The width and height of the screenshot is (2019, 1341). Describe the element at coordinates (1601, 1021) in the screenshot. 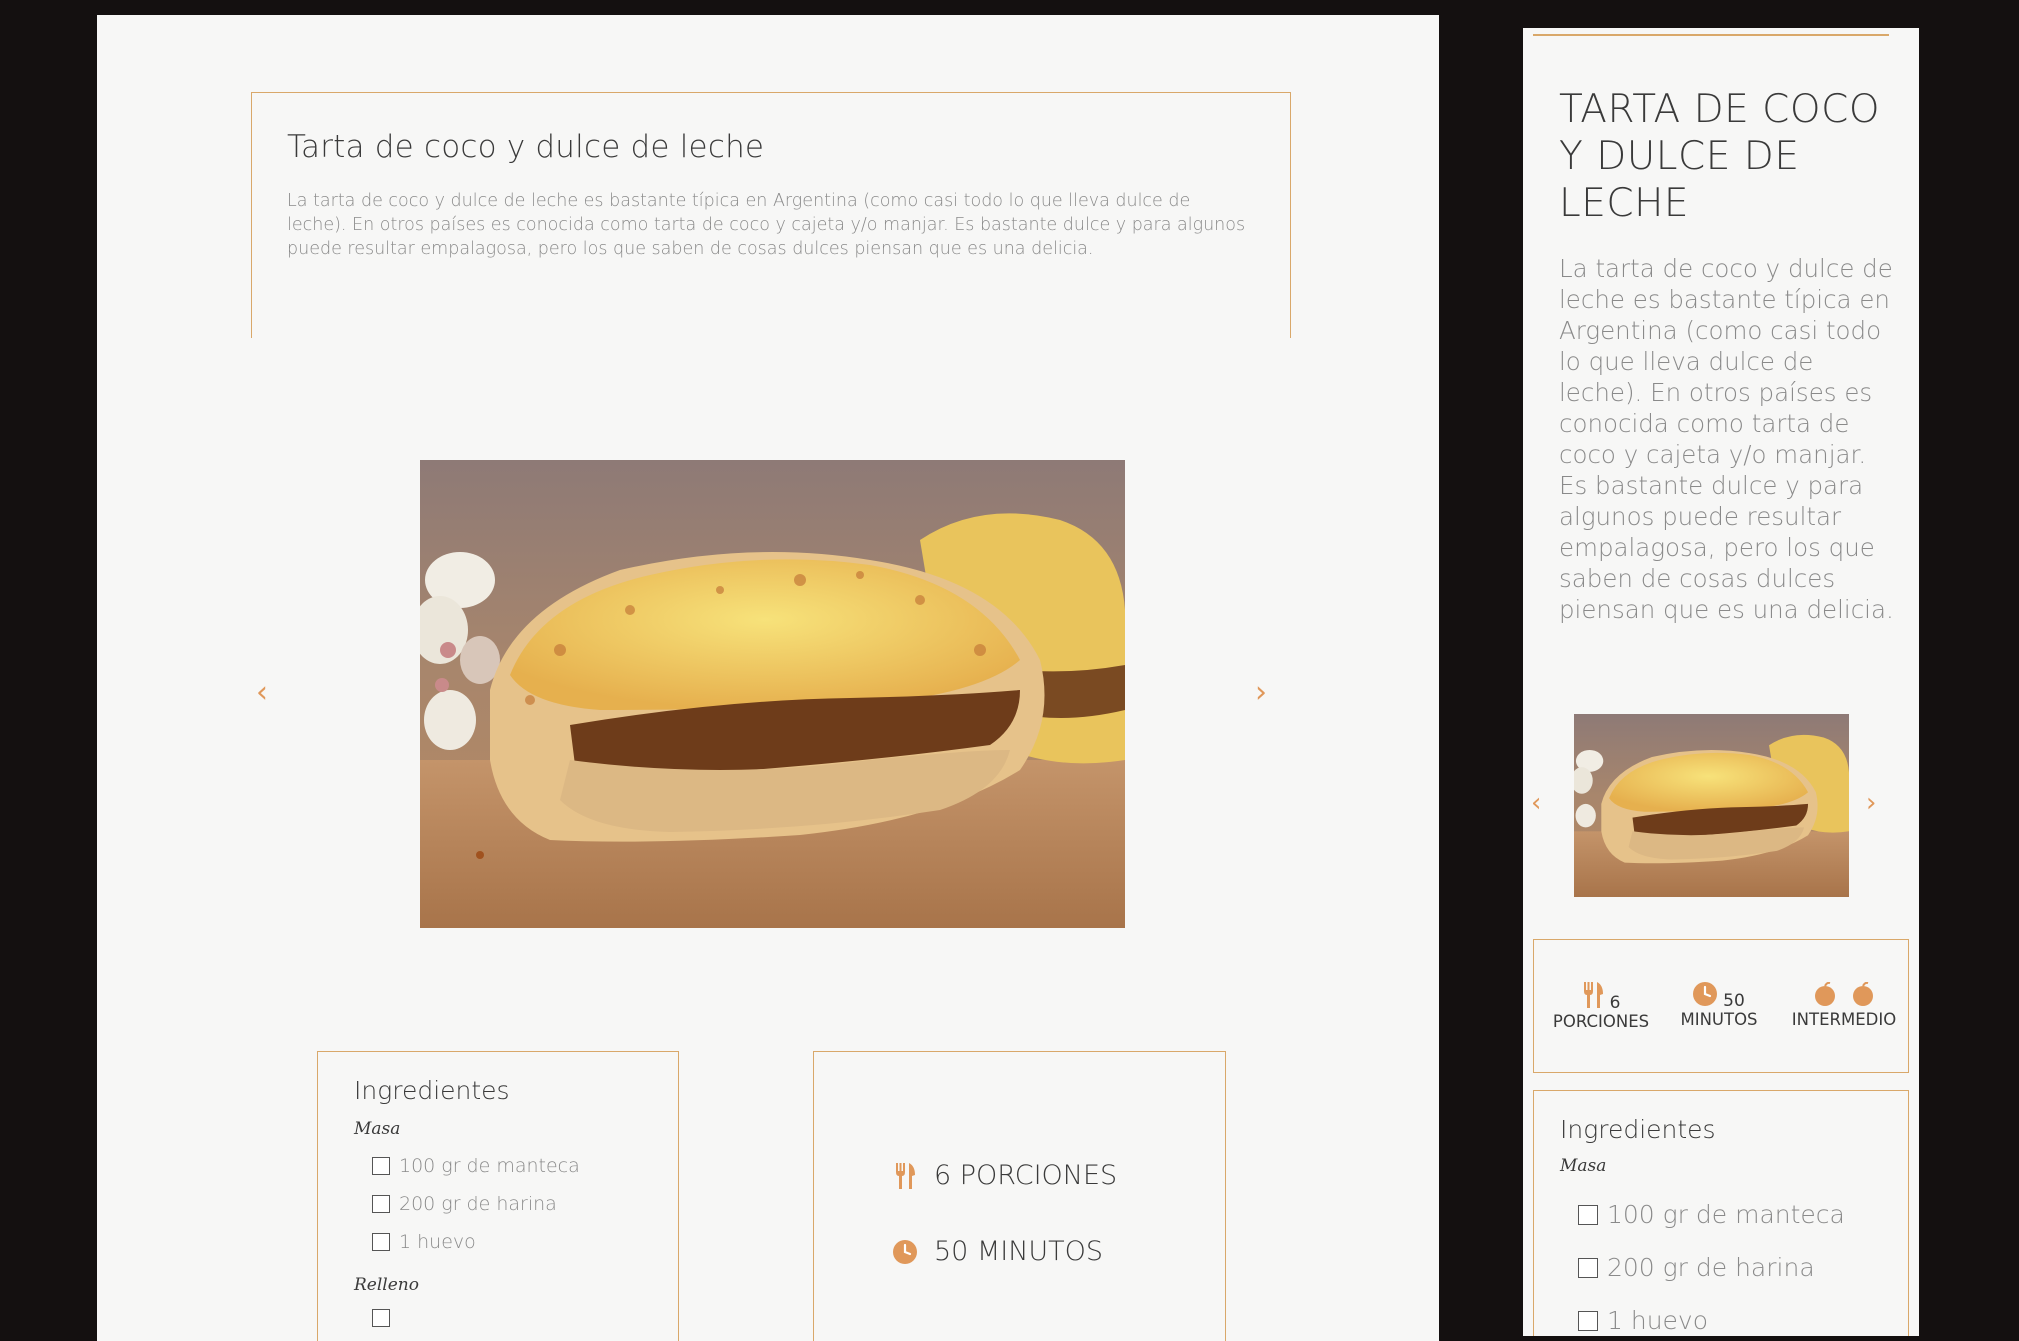

I see `portions-label: PORCIONES` at that location.